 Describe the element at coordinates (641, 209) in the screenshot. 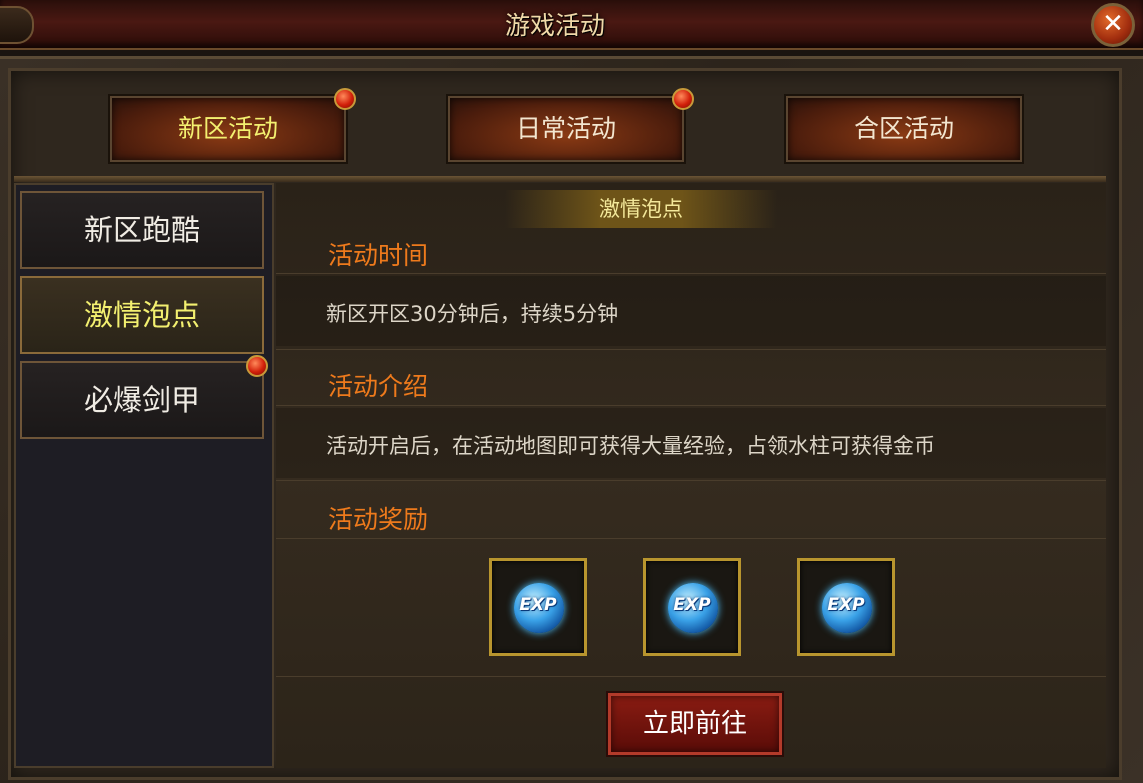

I see `activity-header: 激情泡点` at that location.